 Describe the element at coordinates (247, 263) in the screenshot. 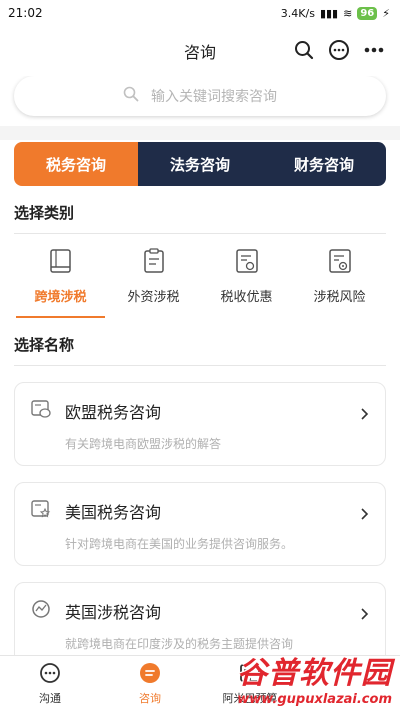

I see `discount-doc-icon` at that location.